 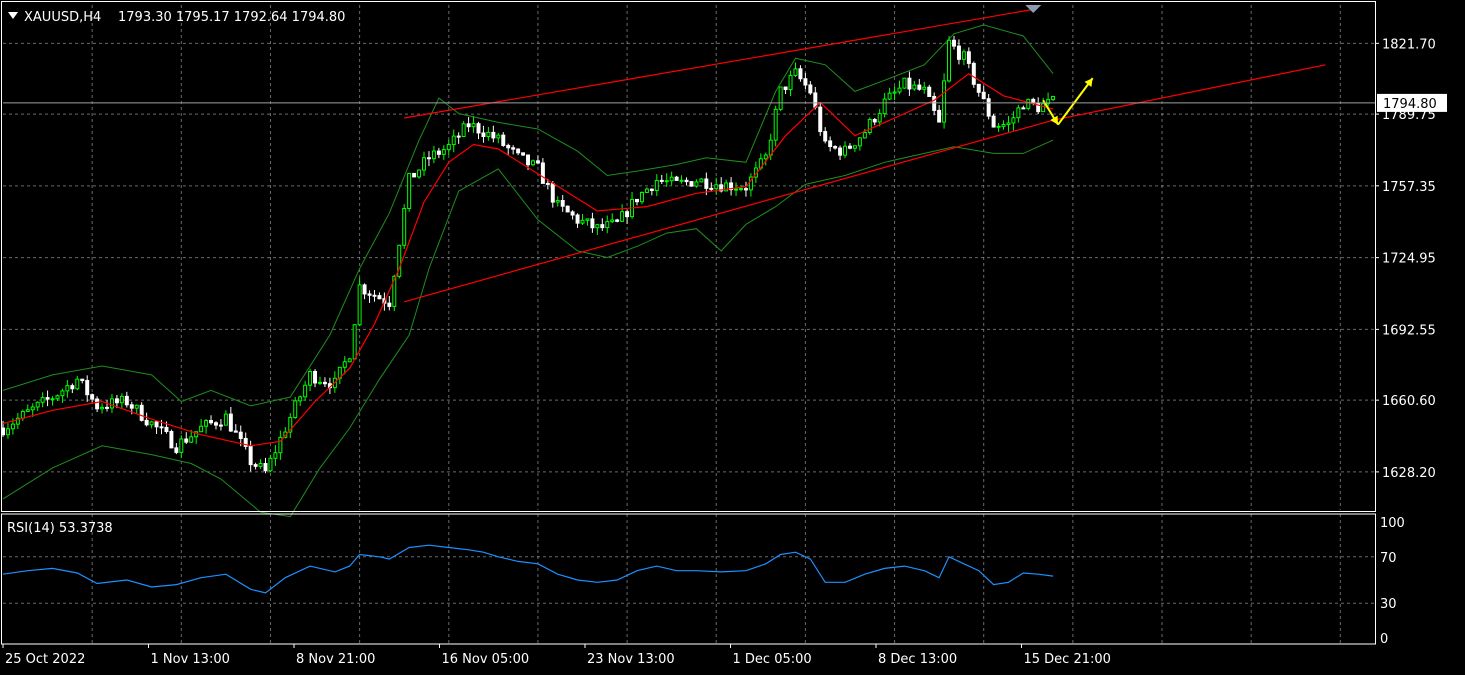 I want to click on rsi-line, so click(x=528, y=569).